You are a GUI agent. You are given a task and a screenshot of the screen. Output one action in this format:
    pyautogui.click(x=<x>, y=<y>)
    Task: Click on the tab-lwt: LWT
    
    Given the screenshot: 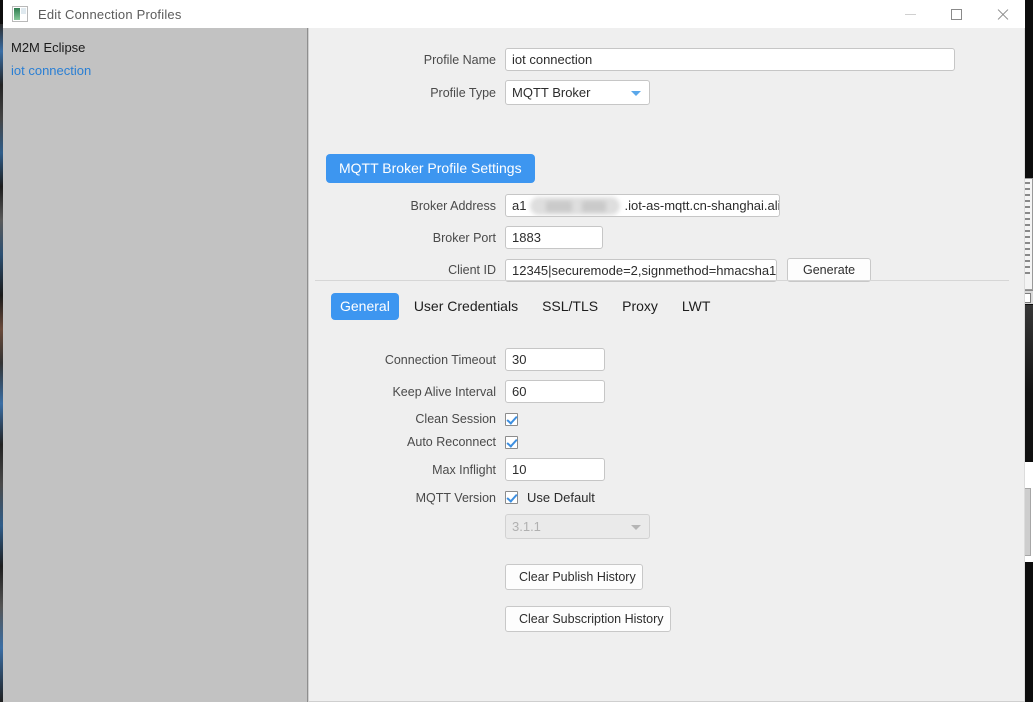 What is the action you would take?
    pyautogui.click(x=696, y=306)
    